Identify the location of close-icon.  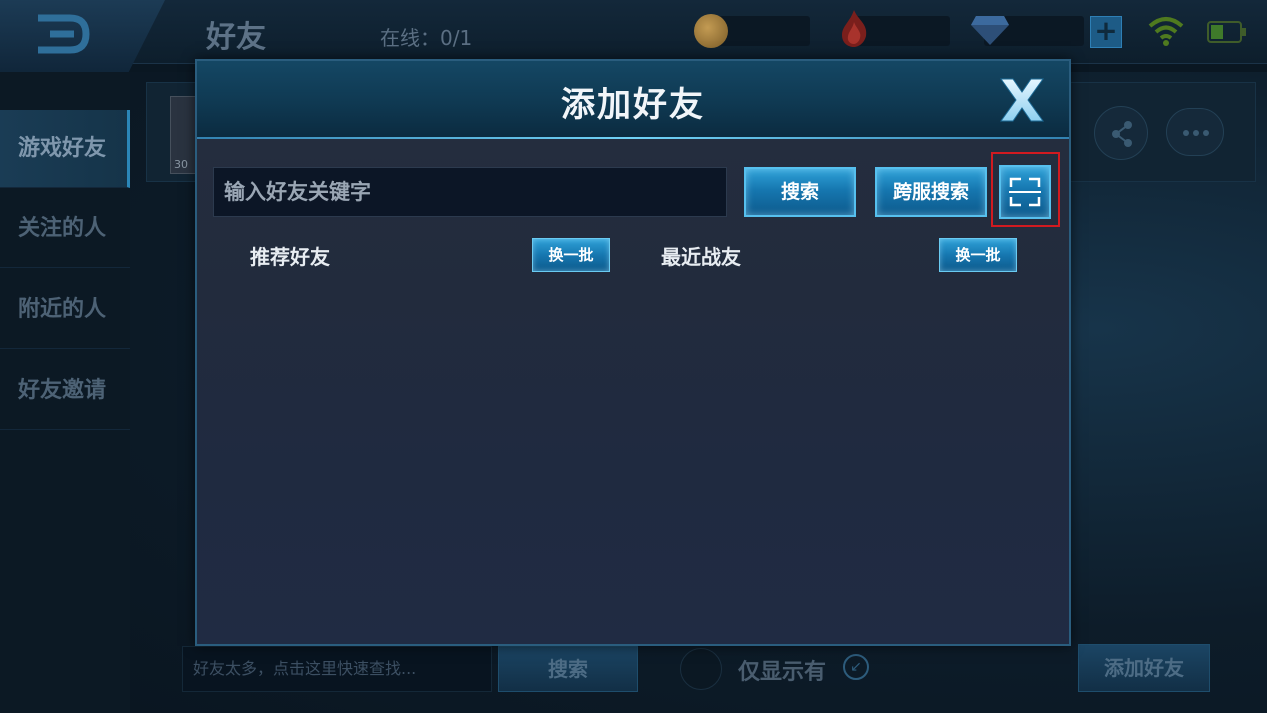
(1022, 100).